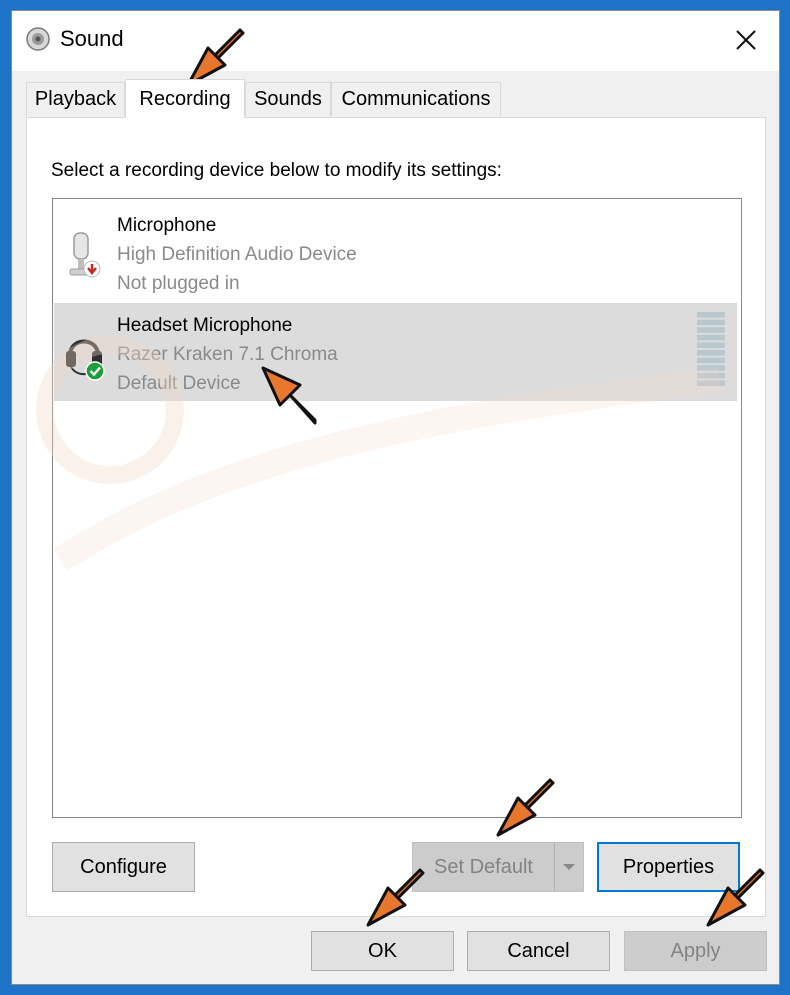  I want to click on device-status: Not plugged in, so click(178, 283).